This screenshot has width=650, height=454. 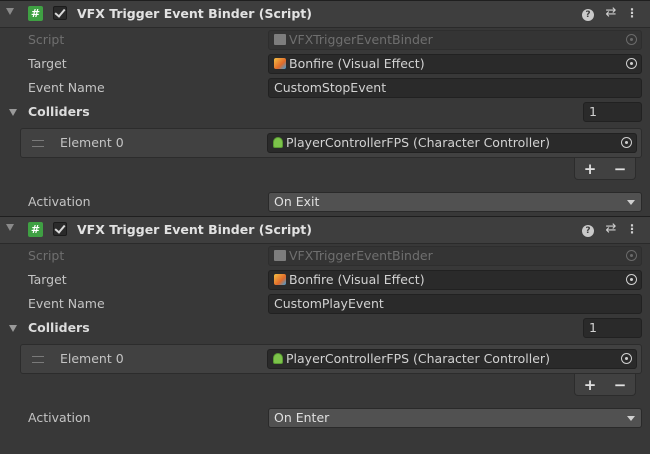 What do you see at coordinates (455, 304) in the screenshot?
I see `event-name-input: CustomPlayEvent` at bounding box center [455, 304].